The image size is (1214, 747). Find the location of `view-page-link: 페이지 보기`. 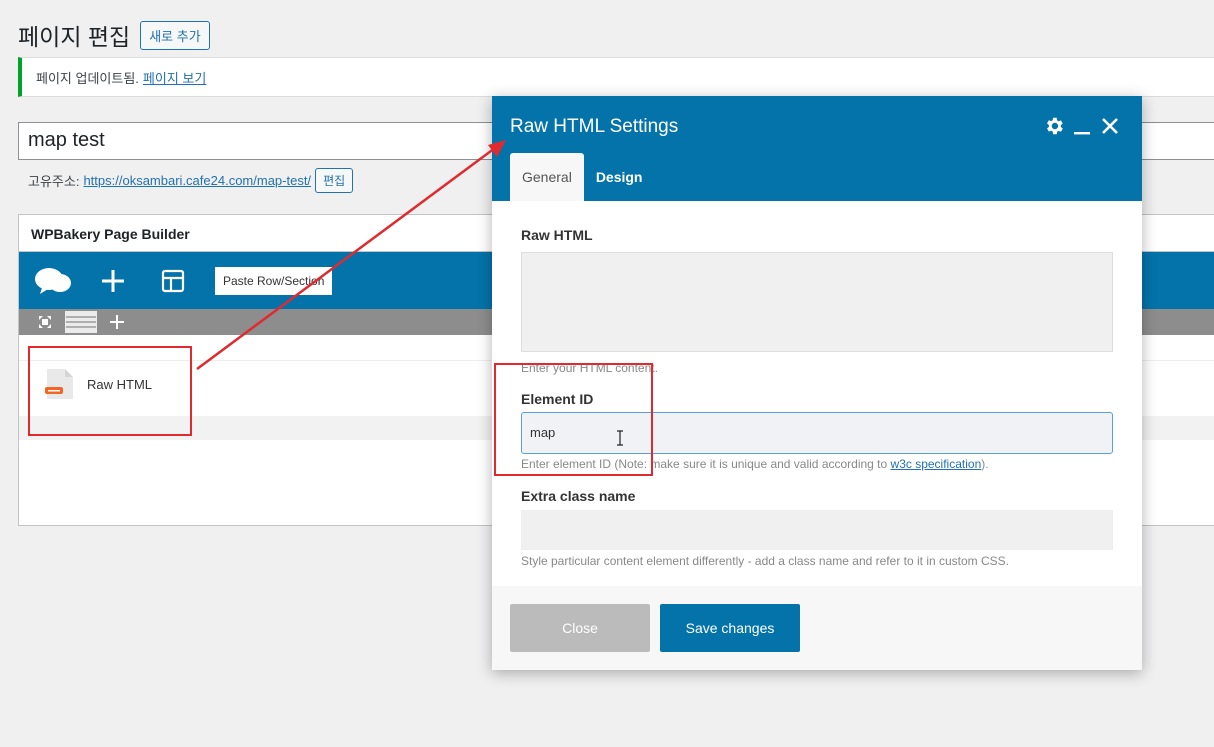

view-page-link: 페이지 보기 is located at coordinates (174, 77).